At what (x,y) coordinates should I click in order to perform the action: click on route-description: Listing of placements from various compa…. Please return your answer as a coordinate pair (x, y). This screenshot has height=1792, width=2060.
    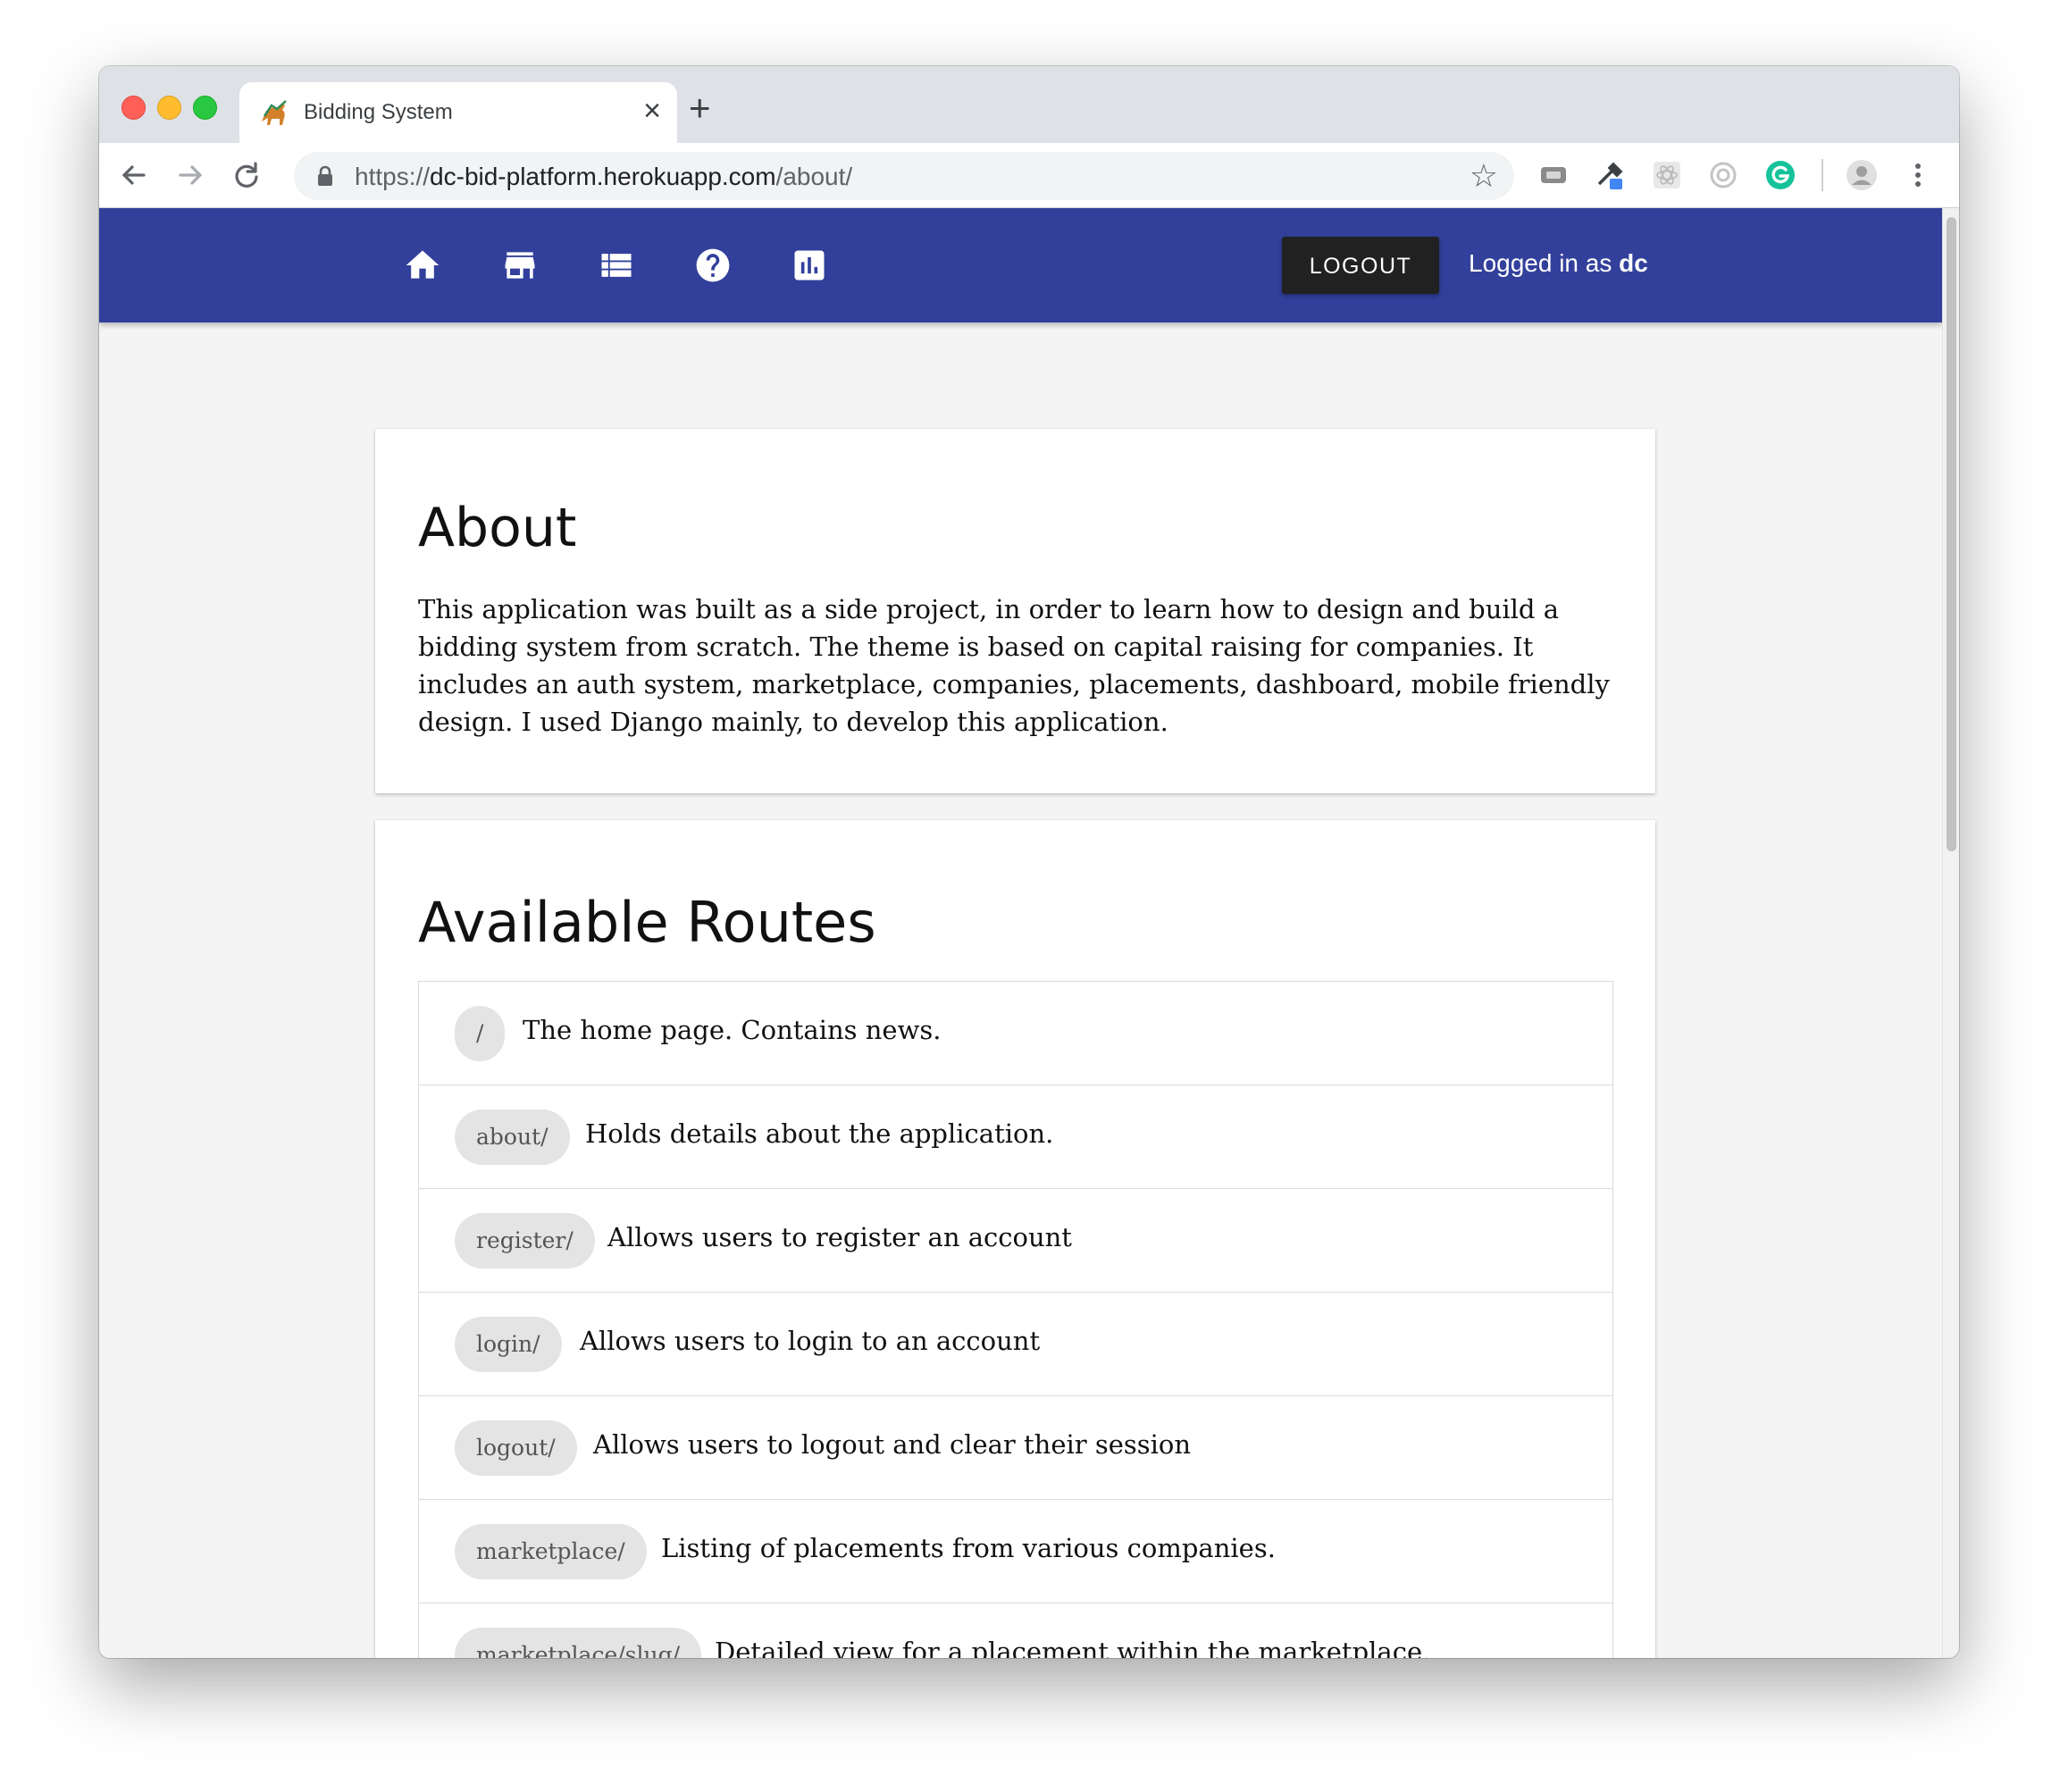
    Looking at the image, I should click on (969, 1548).